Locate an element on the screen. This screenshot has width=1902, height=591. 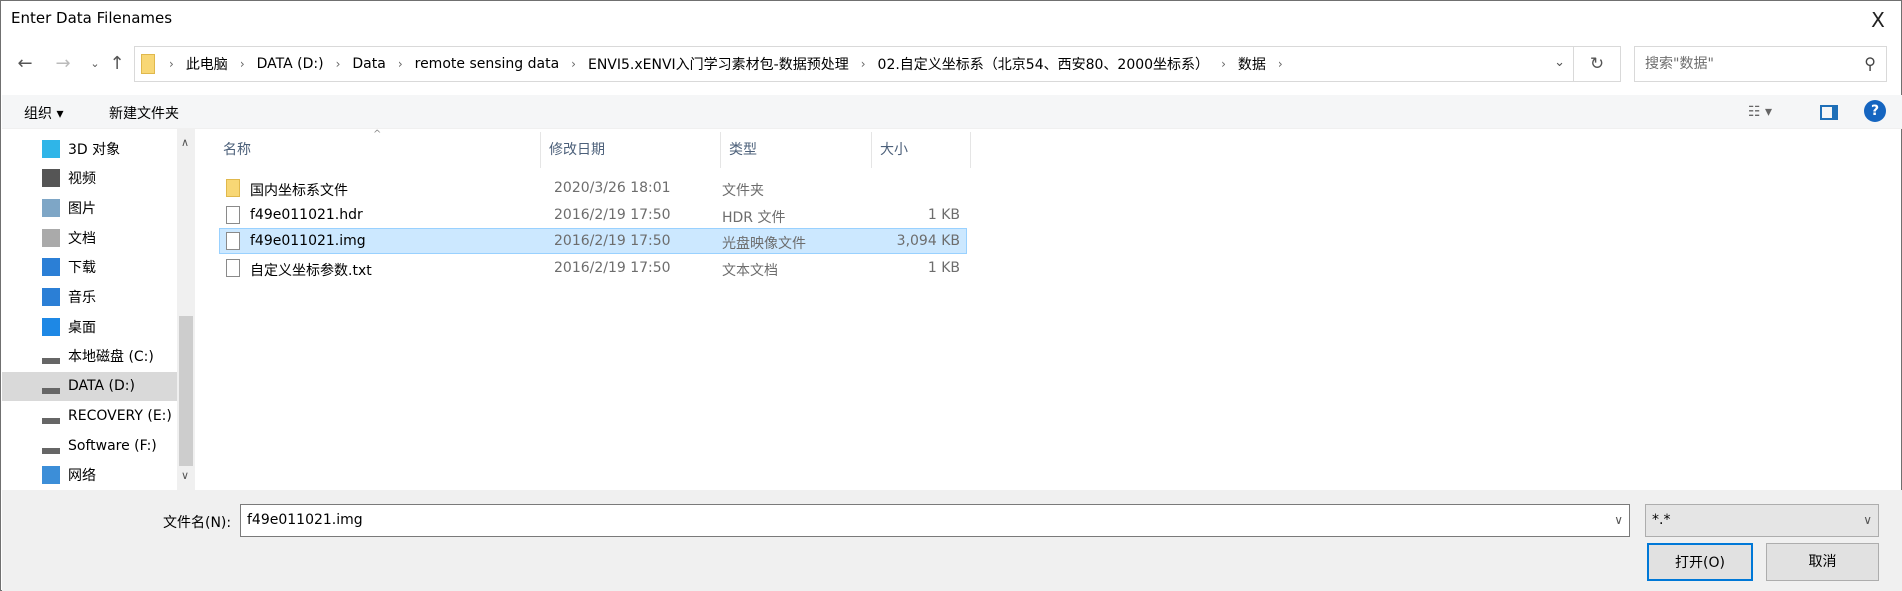
network-icon is located at coordinates (51, 475).